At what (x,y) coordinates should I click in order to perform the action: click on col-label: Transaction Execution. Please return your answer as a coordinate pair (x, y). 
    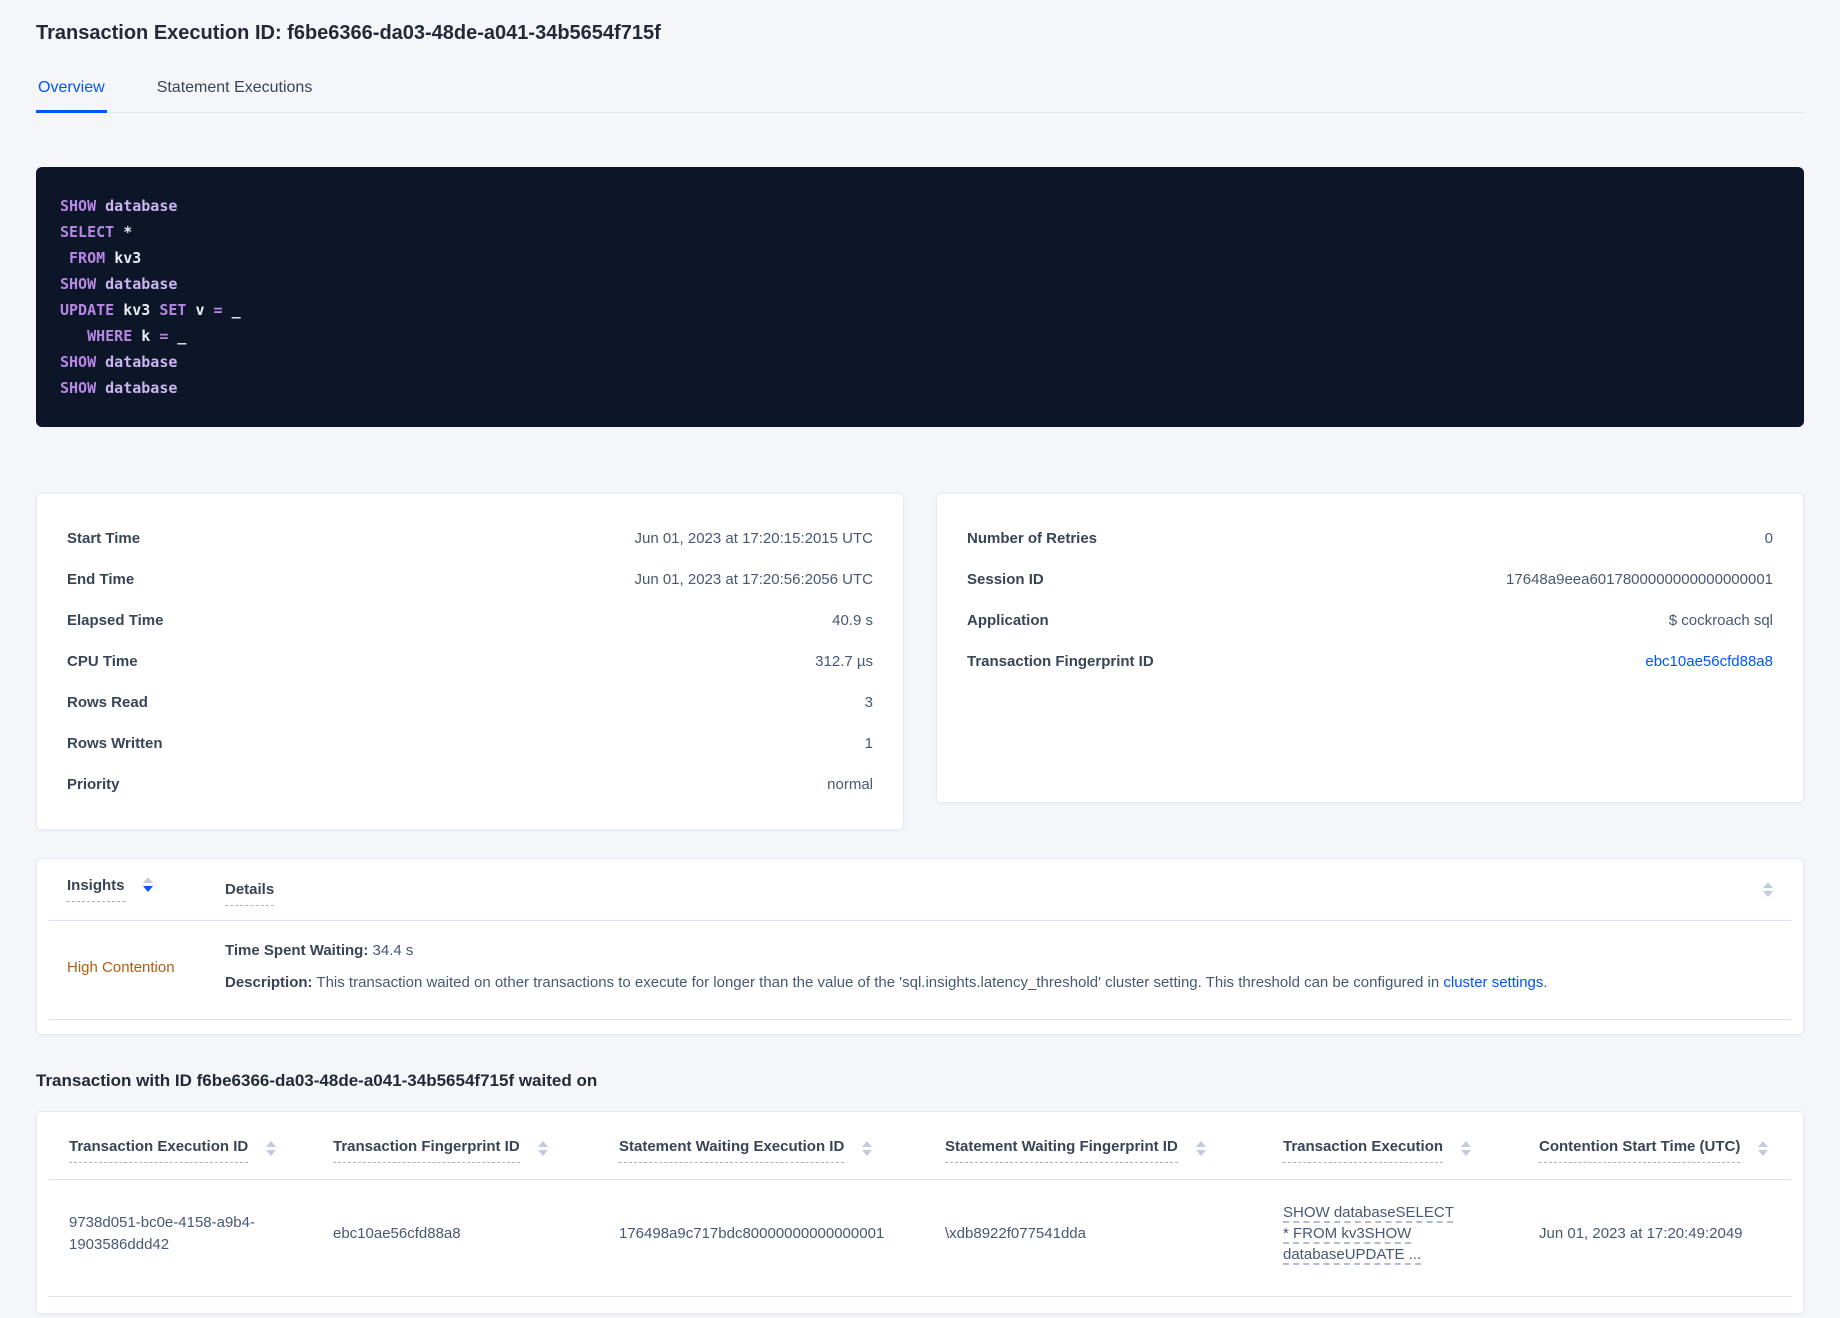
    Looking at the image, I should click on (1363, 1150).